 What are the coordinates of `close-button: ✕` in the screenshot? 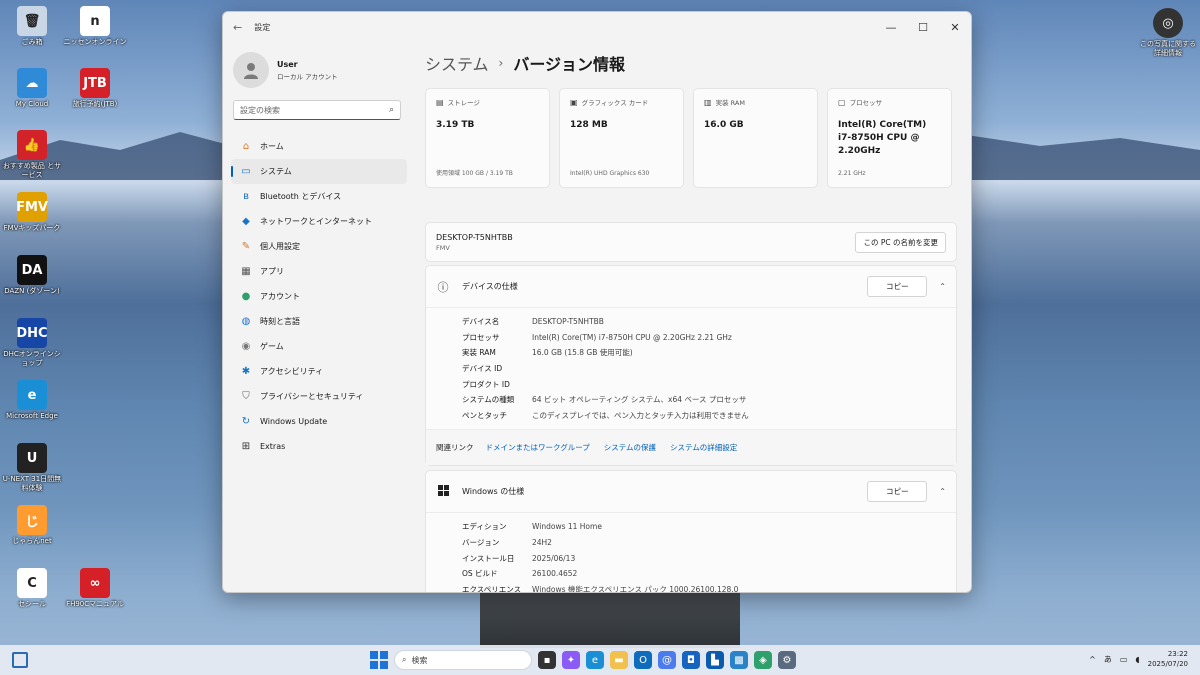 It's located at (955, 27).